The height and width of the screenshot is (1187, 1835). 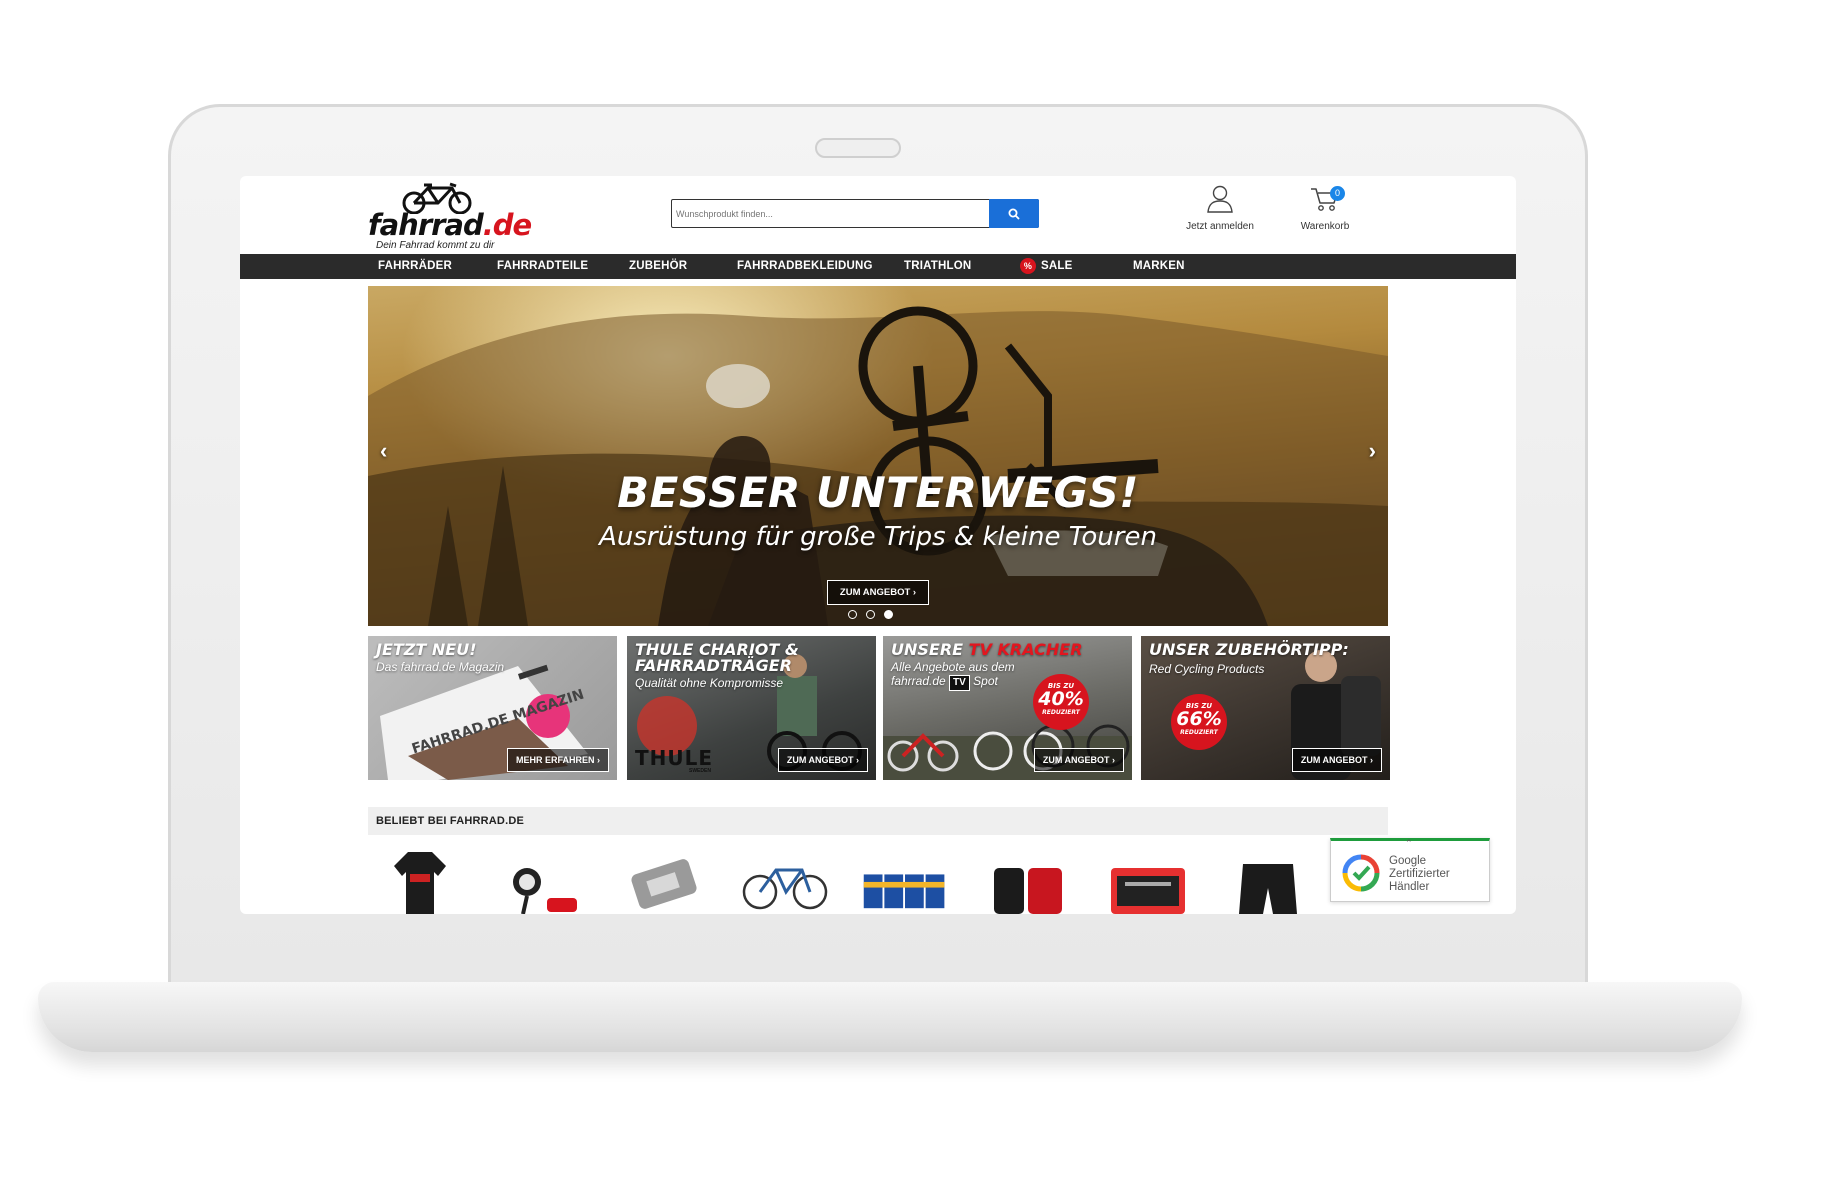 I want to click on nav-item-fahrraeder: FAHRRÄDER, so click(x=415, y=266).